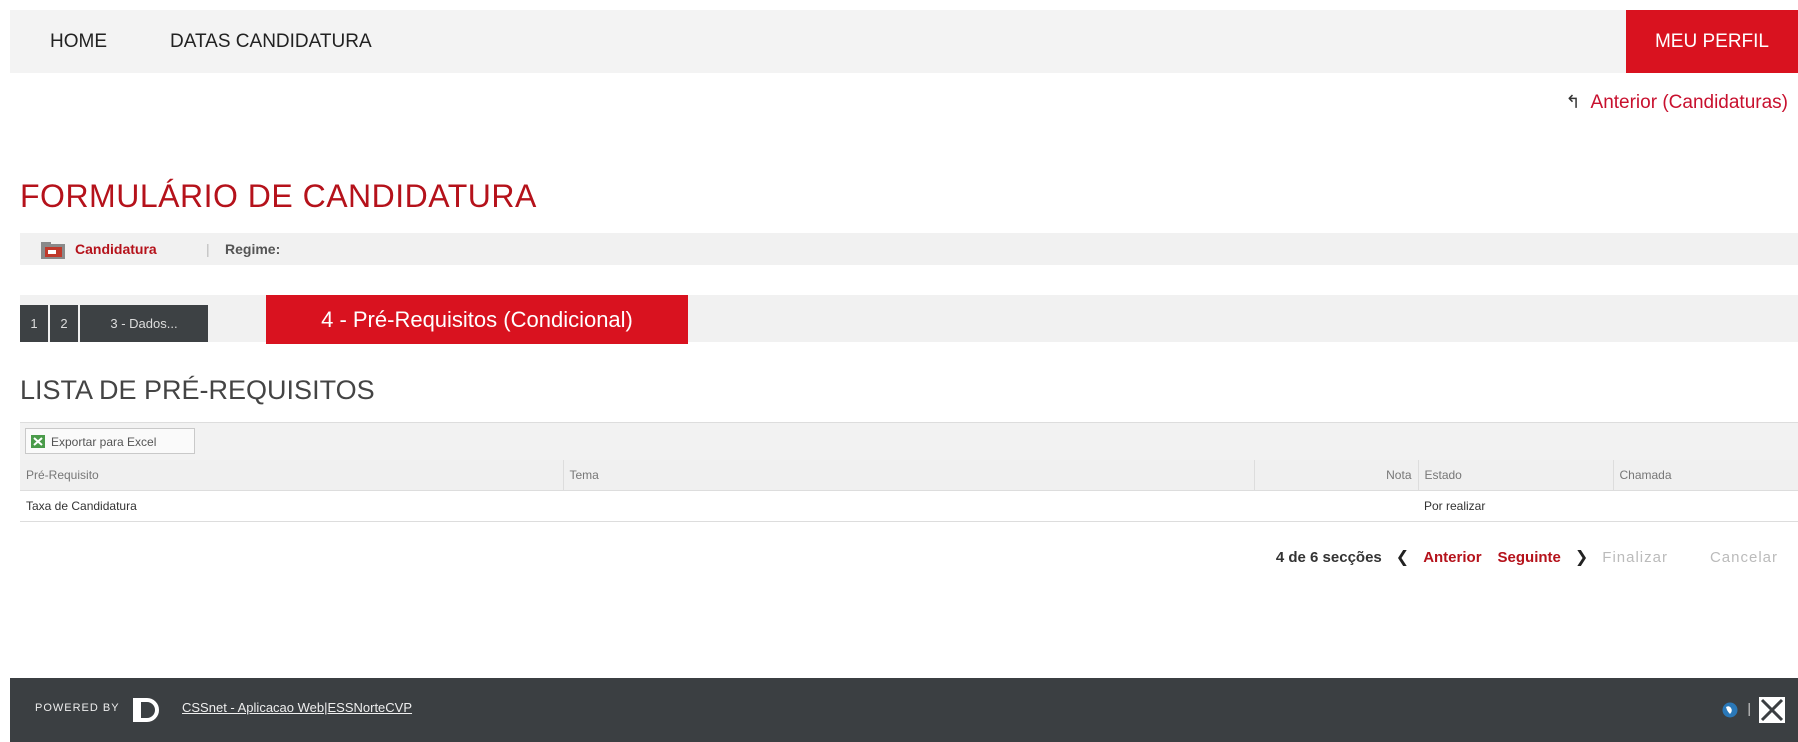 The width and height of the screenshot is (1798, 742). Describe the element at coordinates (291, 506) in the screenshot. I see `cell-pre-requisito: Taxa de Candidatura` at that location.